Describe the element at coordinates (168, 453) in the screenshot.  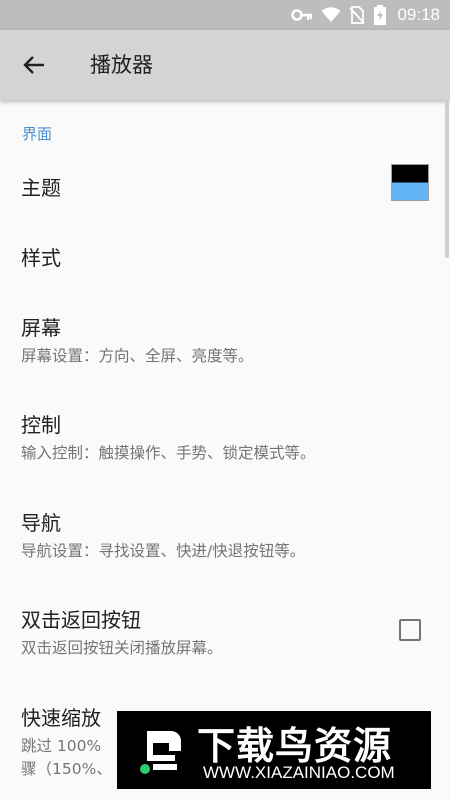
I see `pref-control-summary: 输入控制：触摸操作、手势、锁定模式等。` at that location.